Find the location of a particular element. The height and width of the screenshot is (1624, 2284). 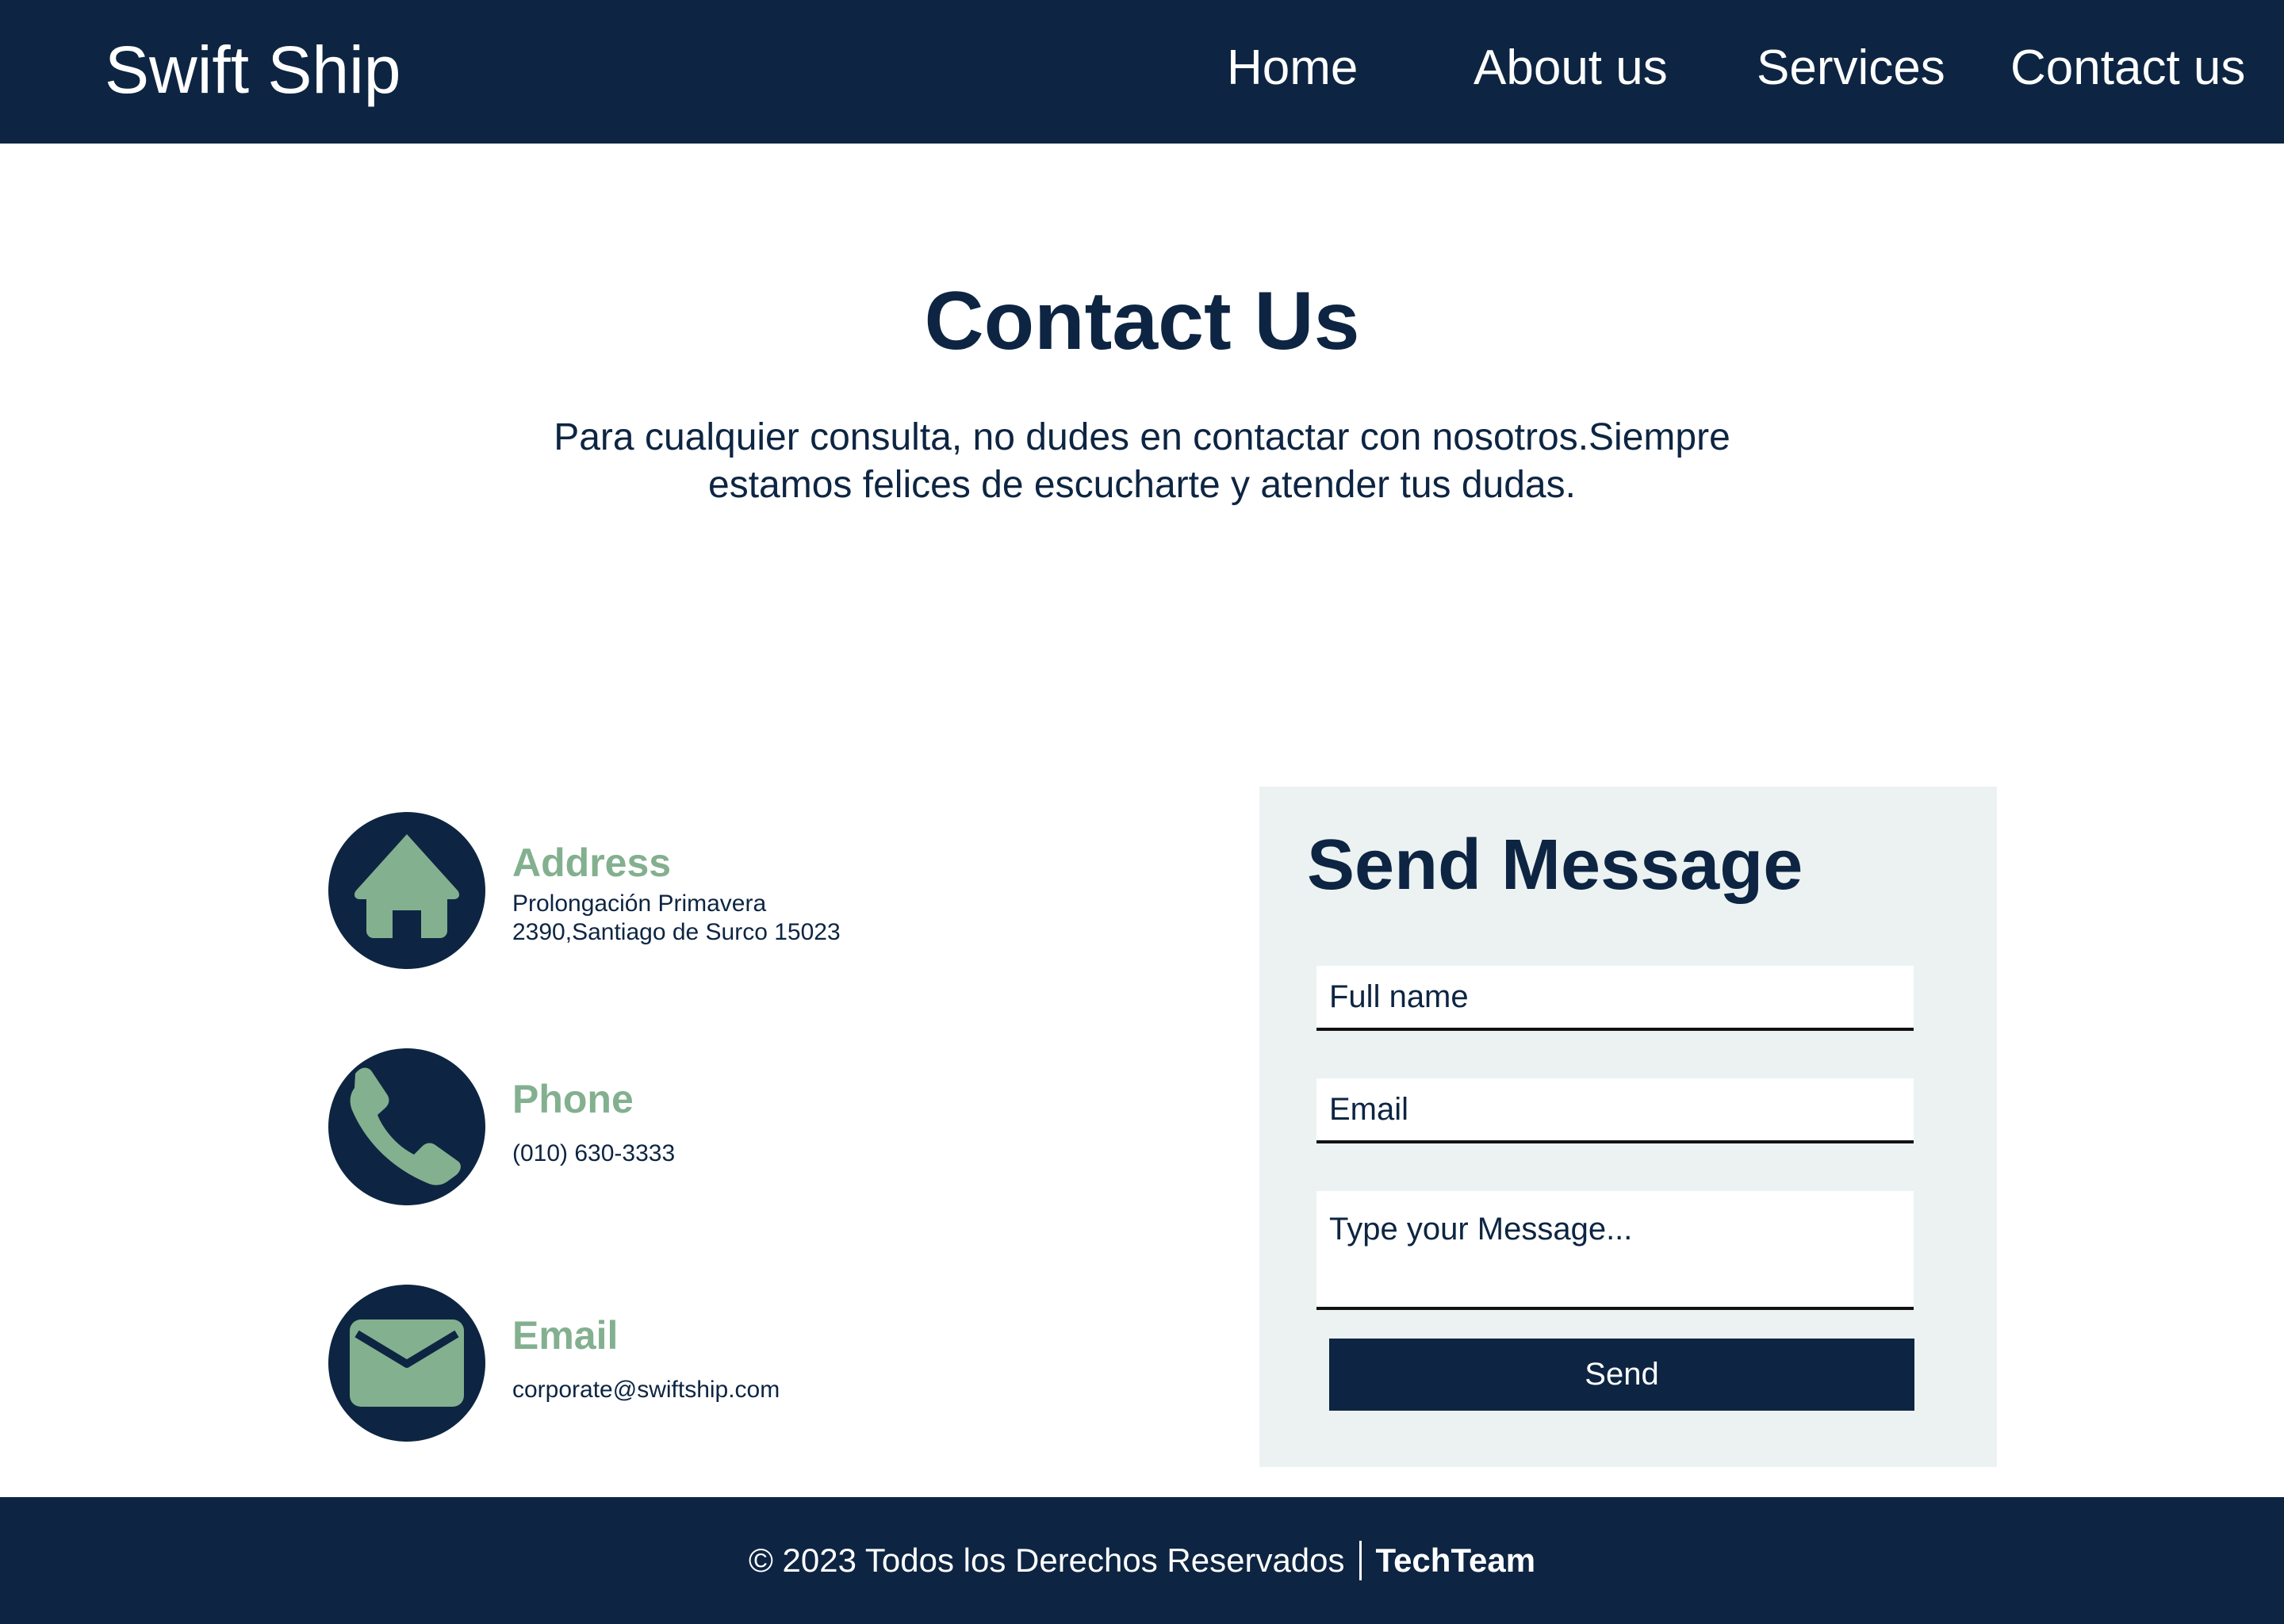

nav-services: Services is located at coordinates (1851, 68).